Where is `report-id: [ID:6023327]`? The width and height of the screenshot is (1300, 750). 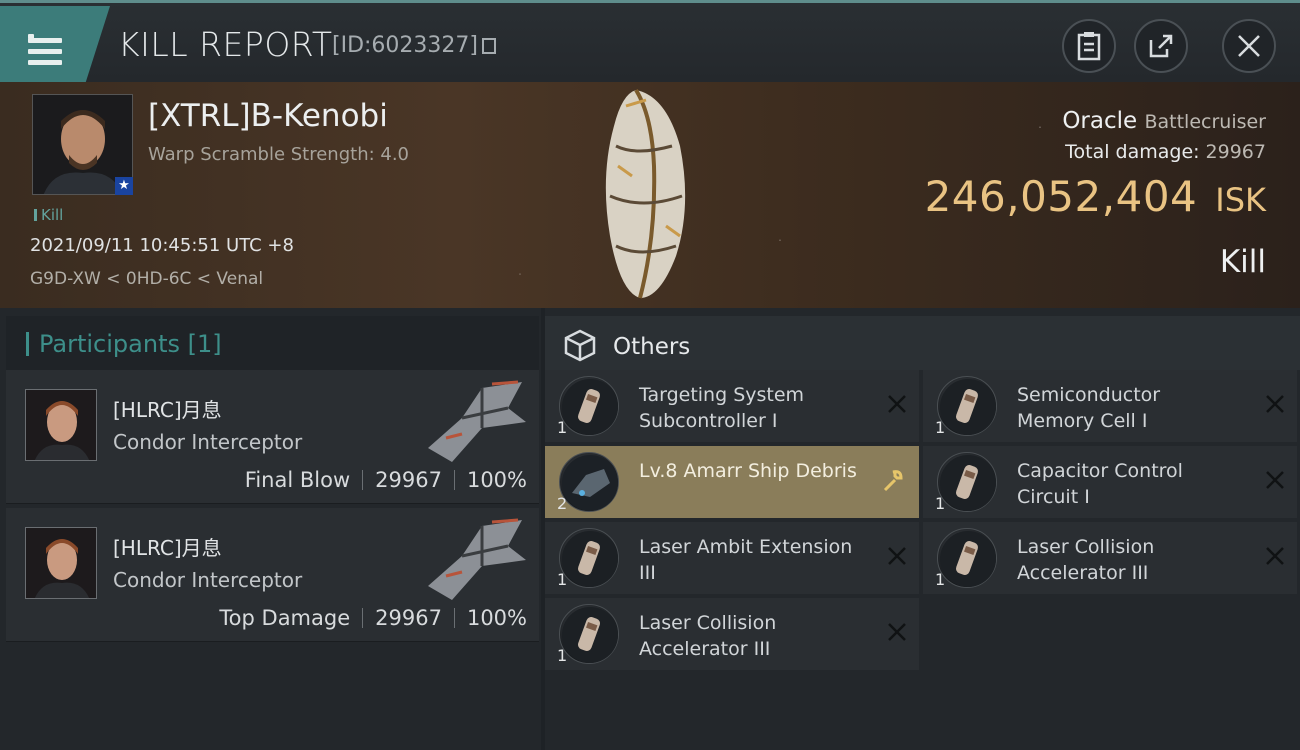 report-id: [ID:6023327] is located at coordinates (414, 45).